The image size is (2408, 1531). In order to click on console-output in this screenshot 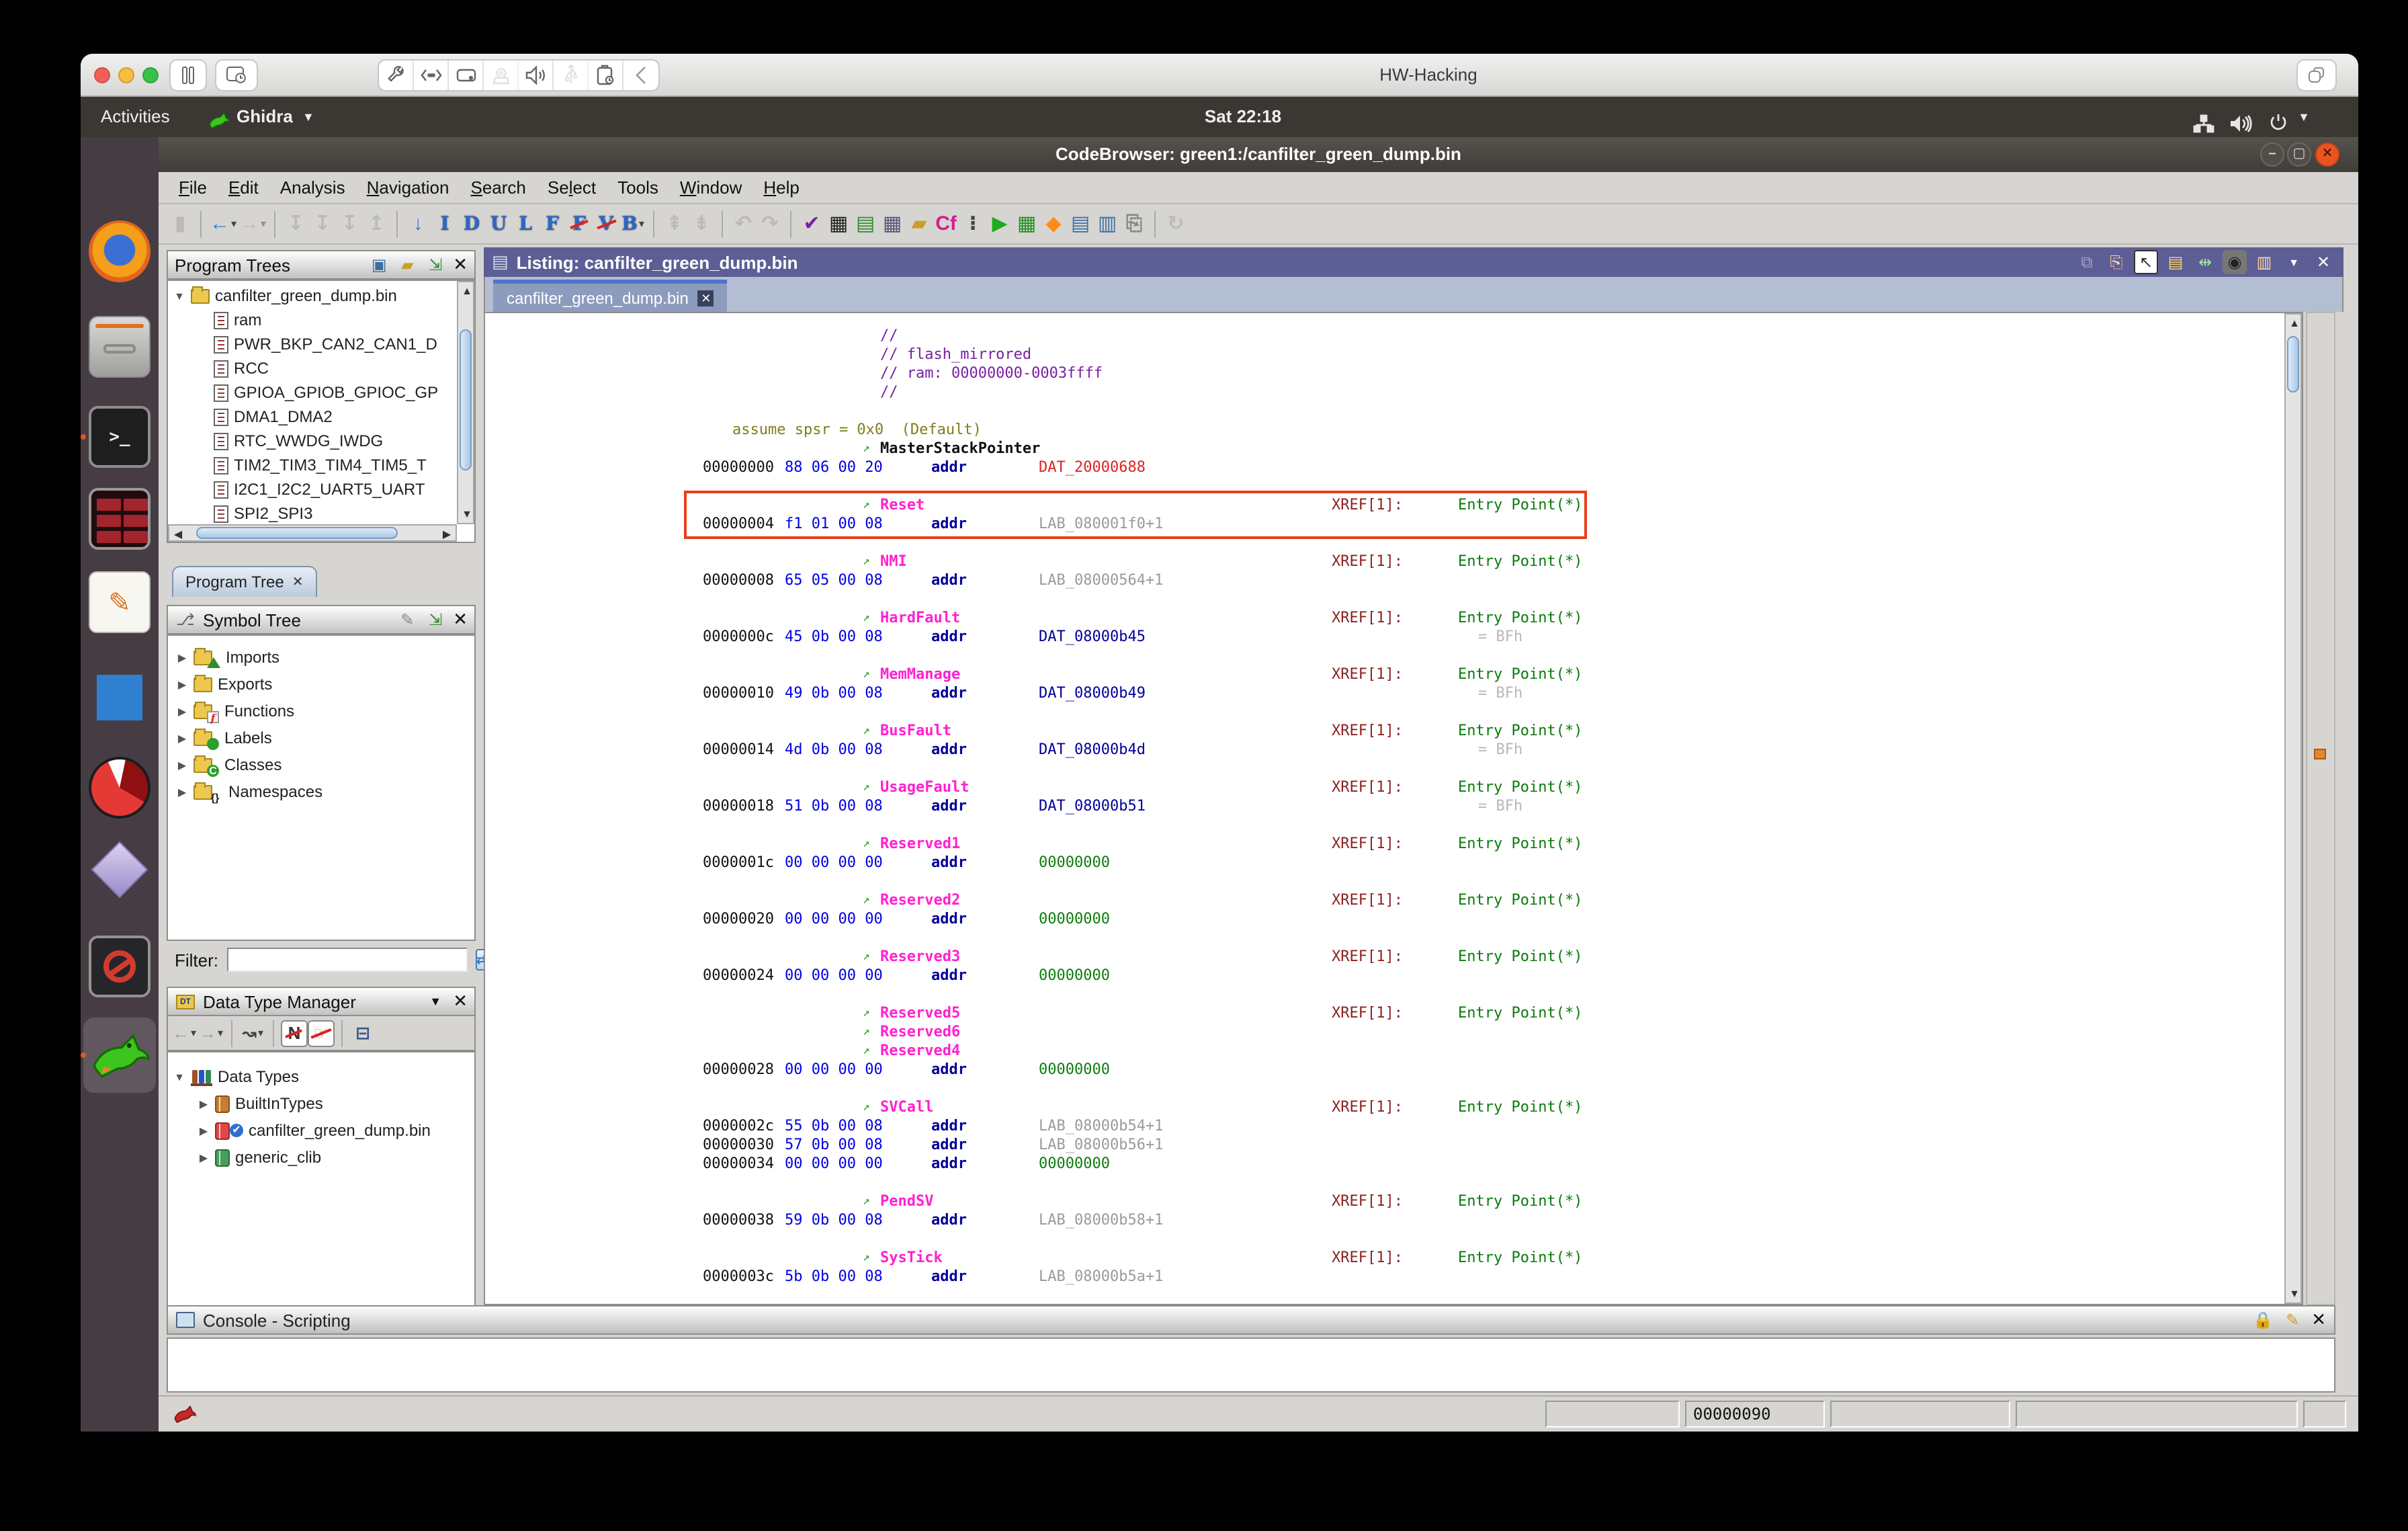, I will do `click(1251, 1365)`.